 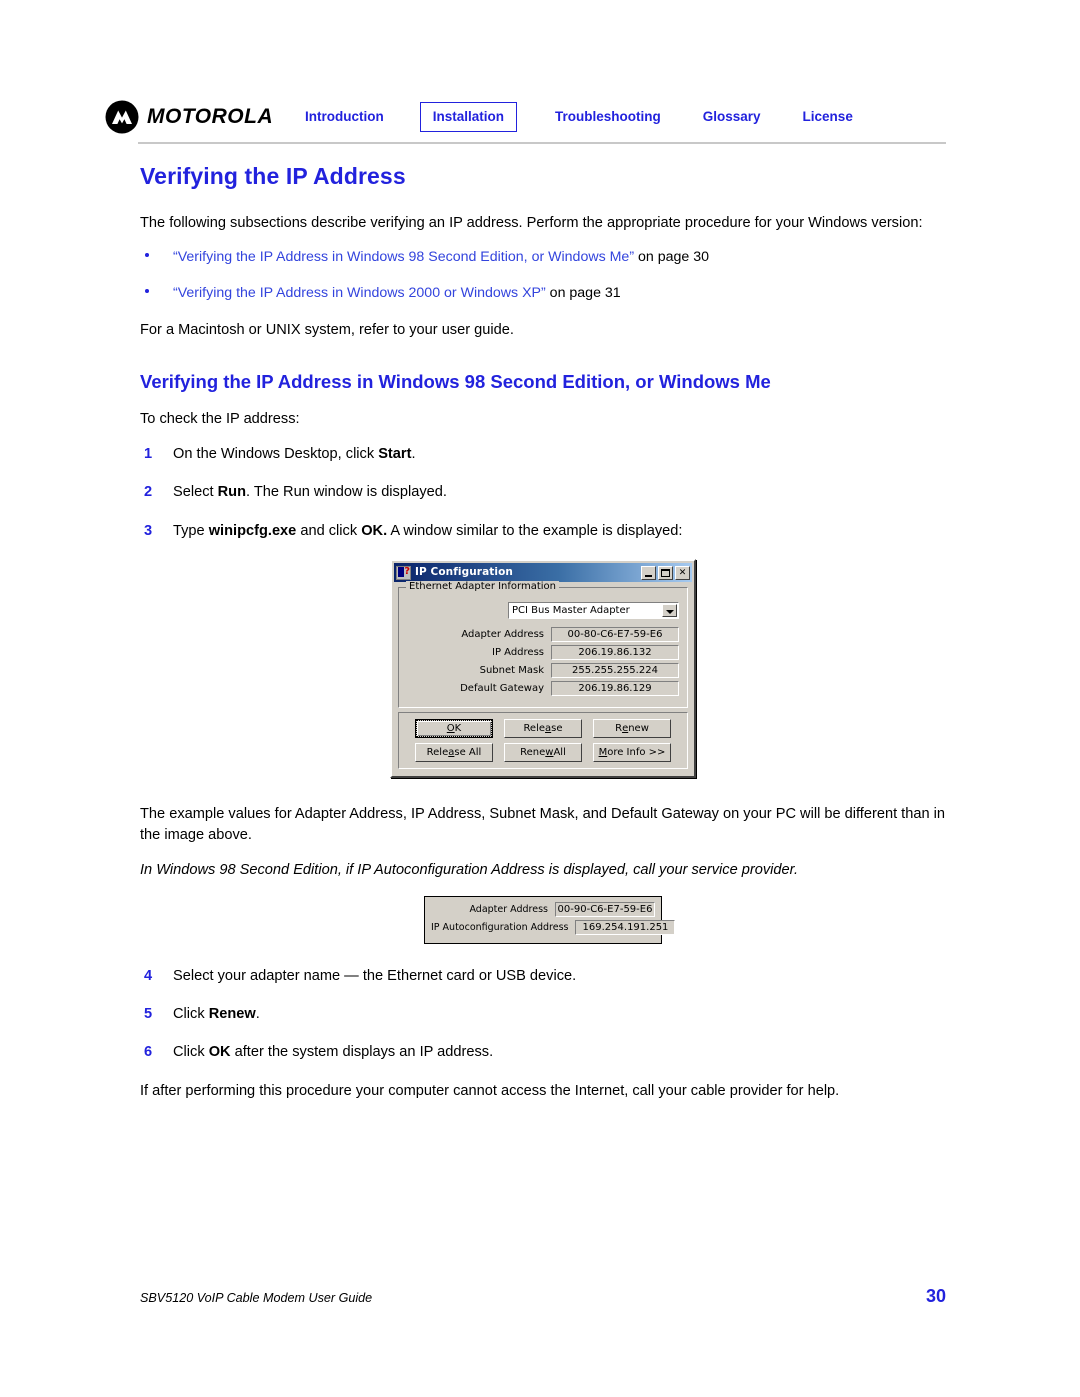 I want to click on list-item: 5 Click Renew., so click(x=543, y=1014).